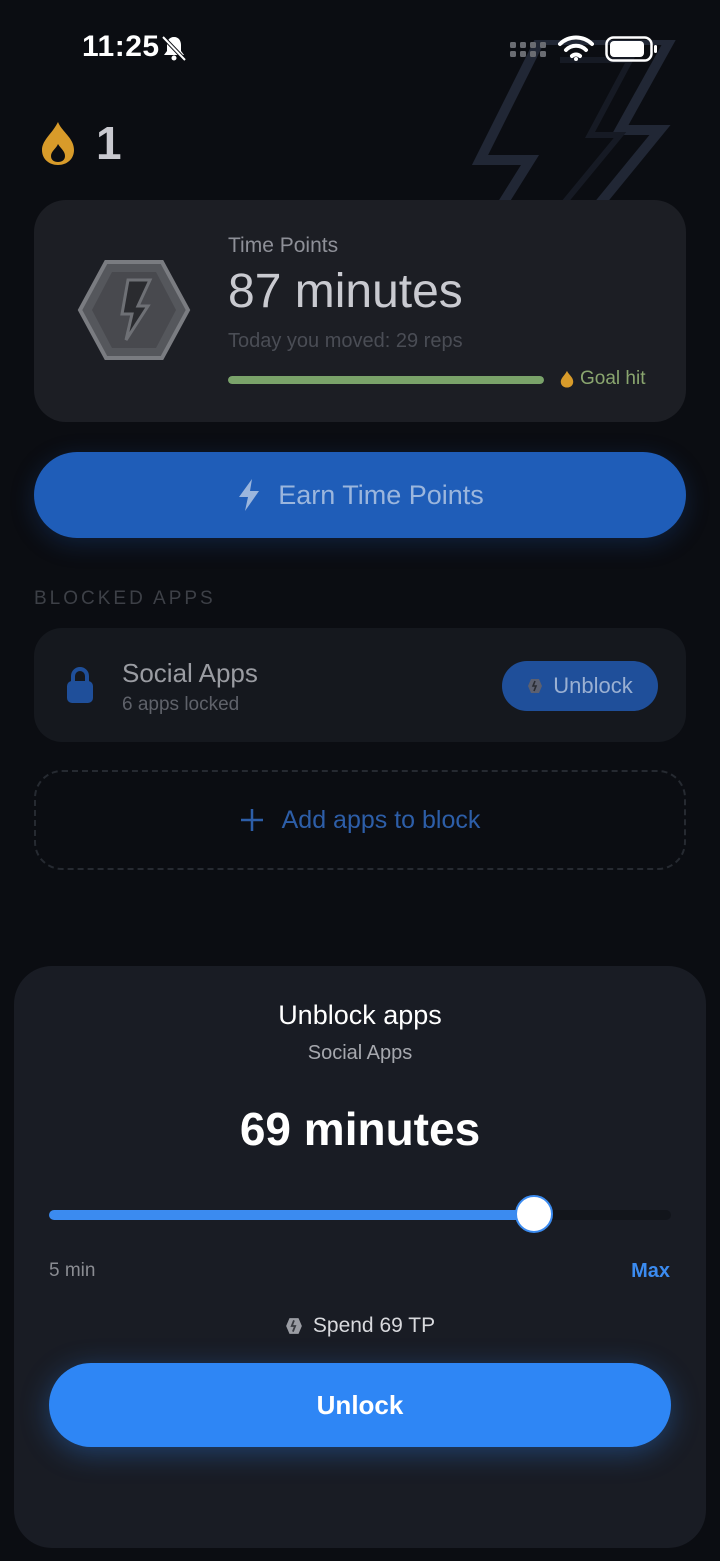 Image resolution: width=720 pixels, height=1561 pixels. What do you see at coordinates (631, 49) in the screenshot?
I see `battery-icon` at bounding box center [631, 49].